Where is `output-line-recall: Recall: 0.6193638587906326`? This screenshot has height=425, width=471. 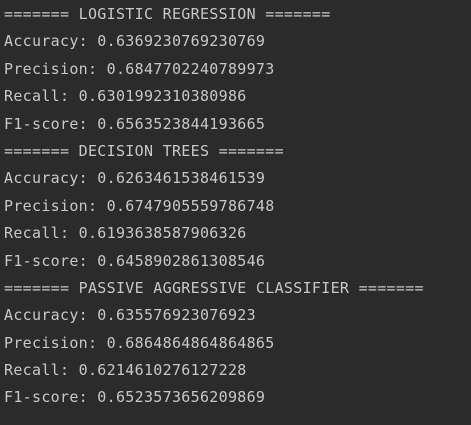
output-line-recall: Recall: 0.6193638587906326 is located at coordinates (125, 233).